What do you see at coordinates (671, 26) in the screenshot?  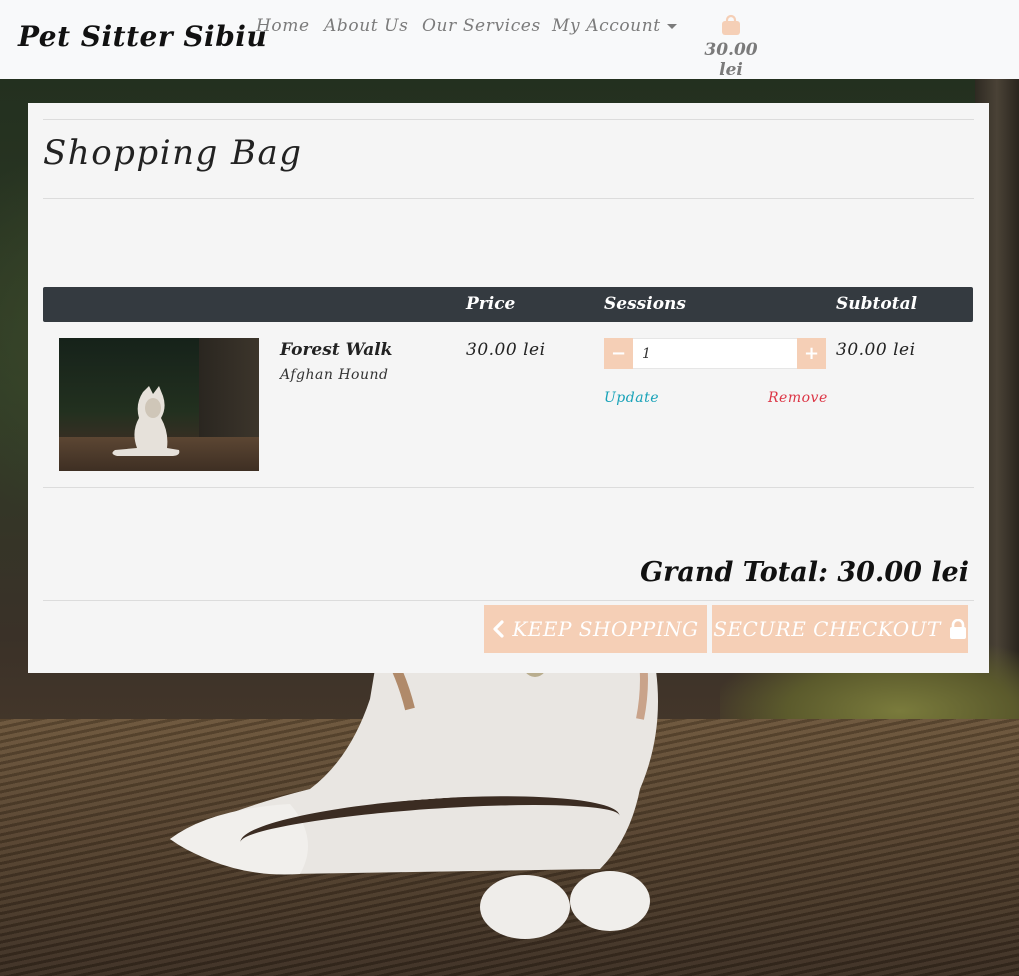 I see `chevron-down-icon` at bounding box center [671, 26].